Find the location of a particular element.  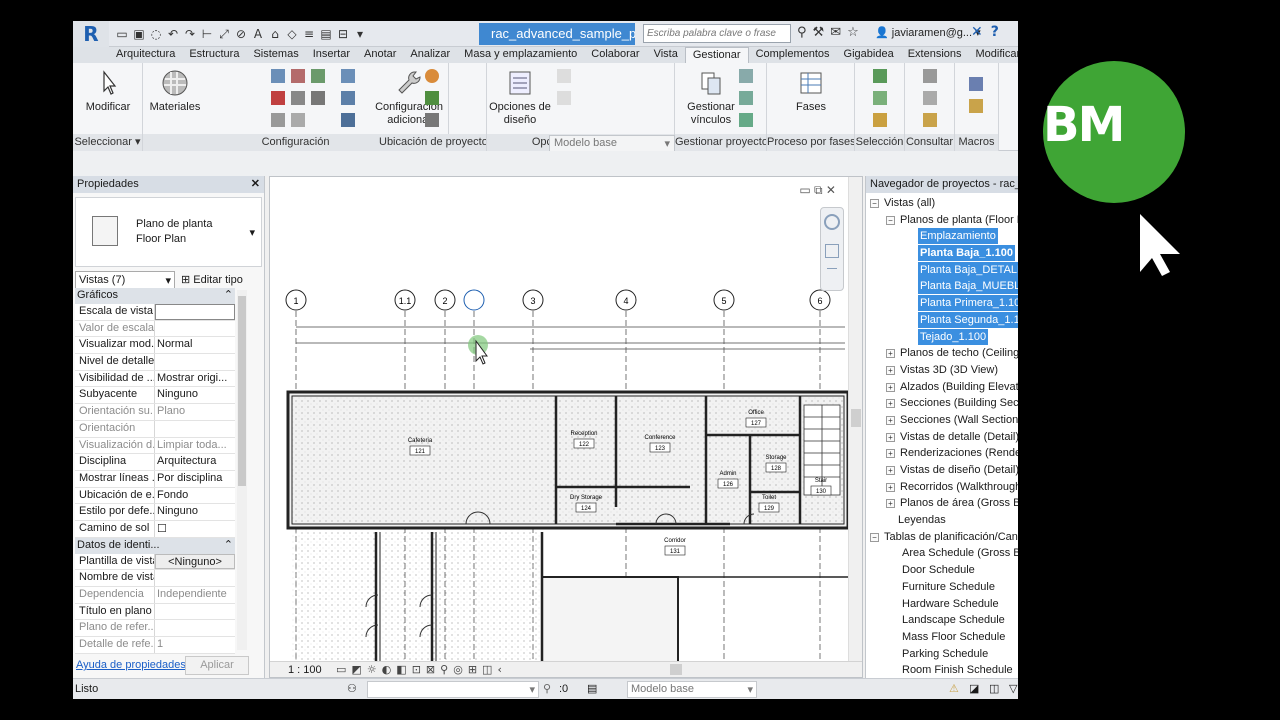

customize-qat-icon: ▾ is located at coordinates (360, 34).